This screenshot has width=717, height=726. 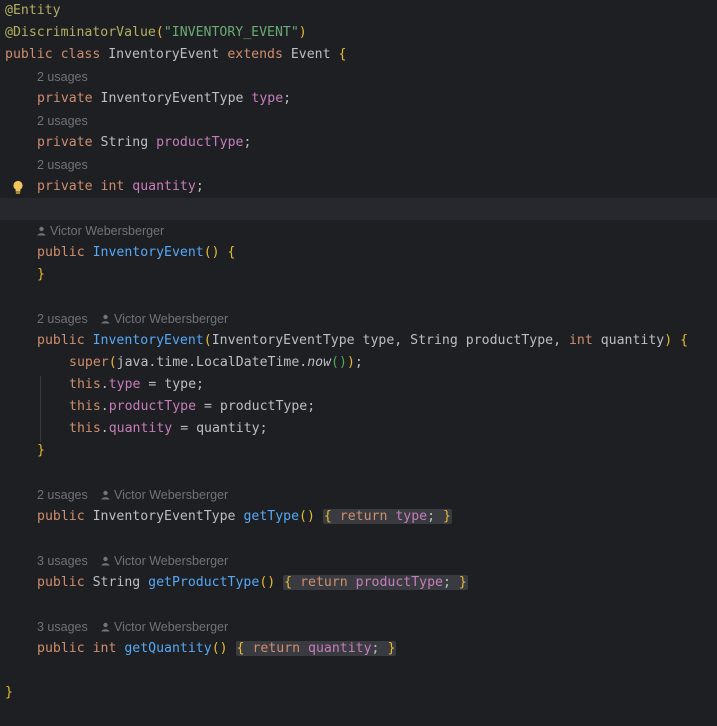 I want to click on string-literal: "INVENTORY_EVENT", so click(x=231, y=32).